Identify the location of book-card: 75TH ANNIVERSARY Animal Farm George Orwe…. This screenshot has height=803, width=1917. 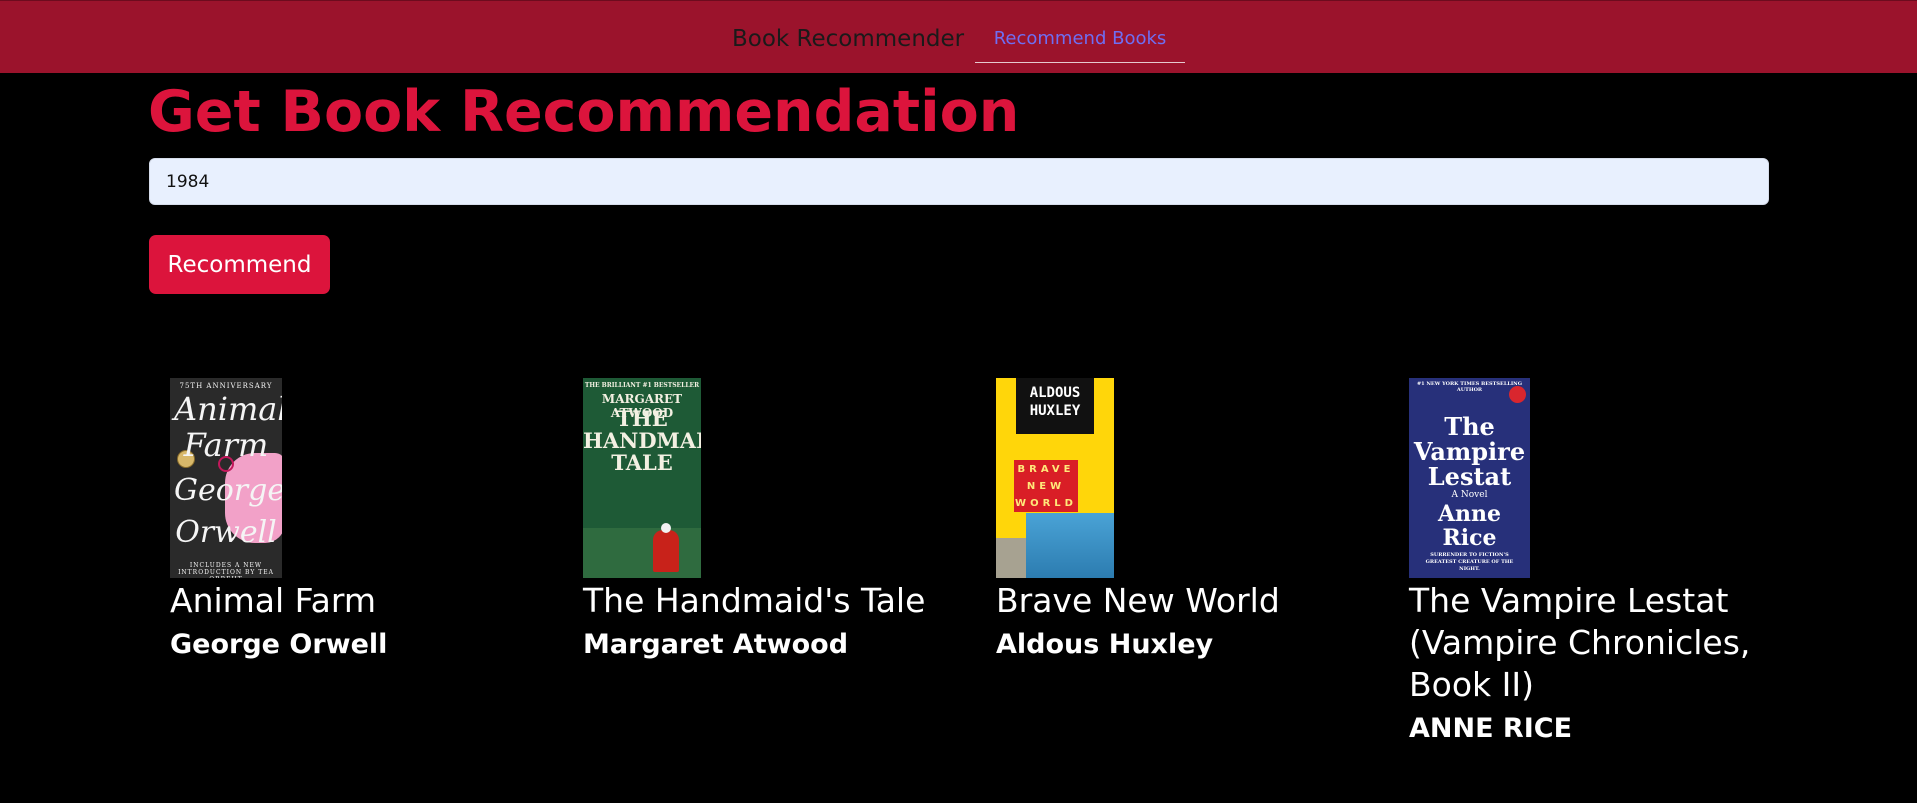
(370, 520).